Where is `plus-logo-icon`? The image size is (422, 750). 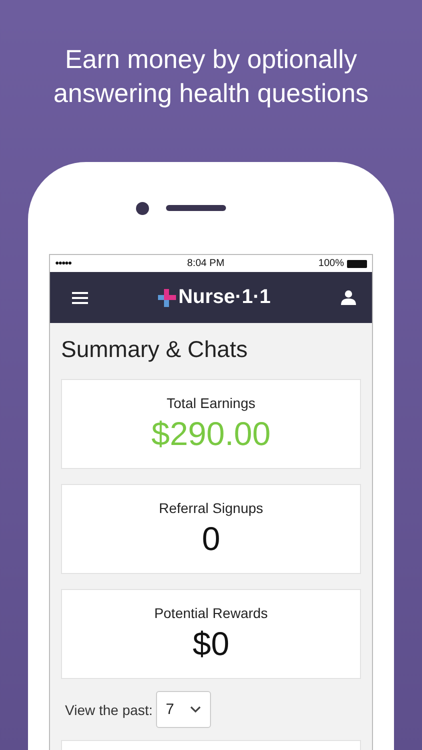 plus-logo-icon is located at coordinates (167, 297).